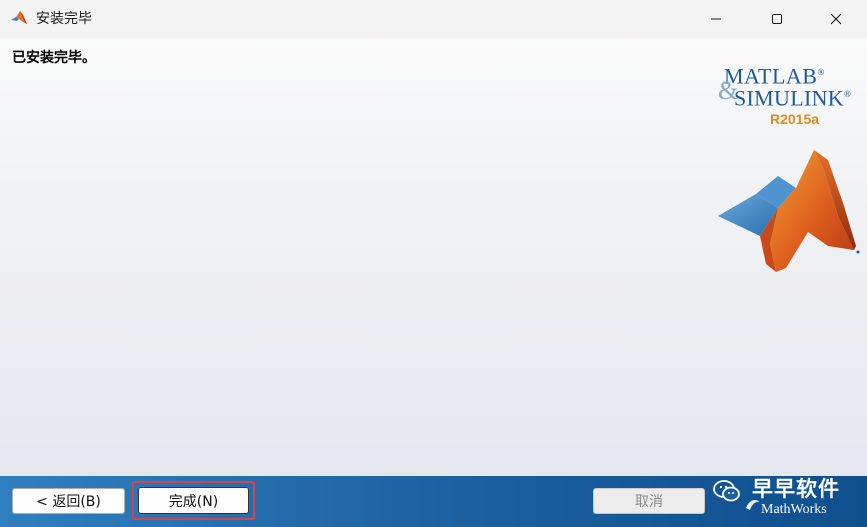 Image resolution: width=867 pixels, height=527 pixels. What do you see at coordinates (54, 58) in the screenshot?
I see `completion-heading: 已安装完毕。` at bounding box center [54, 58].